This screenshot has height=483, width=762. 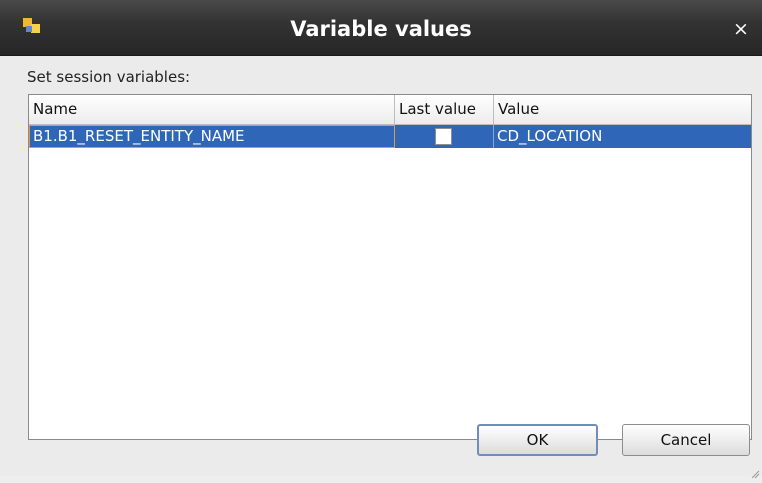 What do you see at coordinates (444, 109) in the screenshot?
I see `column-header-last-value: Last value` at bounding box center [444, 109].